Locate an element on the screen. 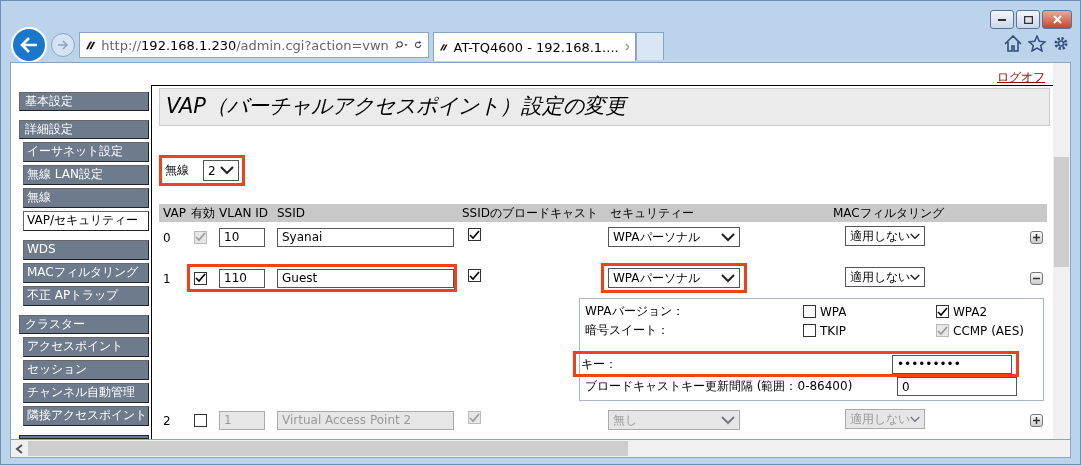  sidebar-item: 無線 is located at coordinates (86, 198).